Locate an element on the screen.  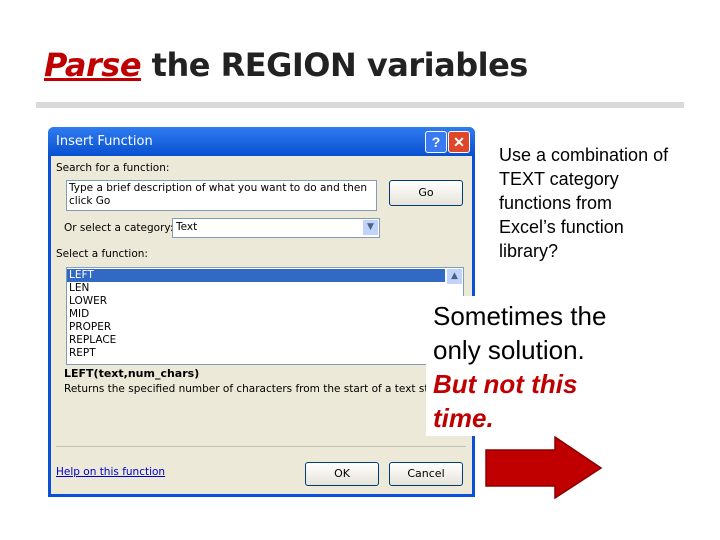
side-line: TEXT category is located at coordinates (559, 179).